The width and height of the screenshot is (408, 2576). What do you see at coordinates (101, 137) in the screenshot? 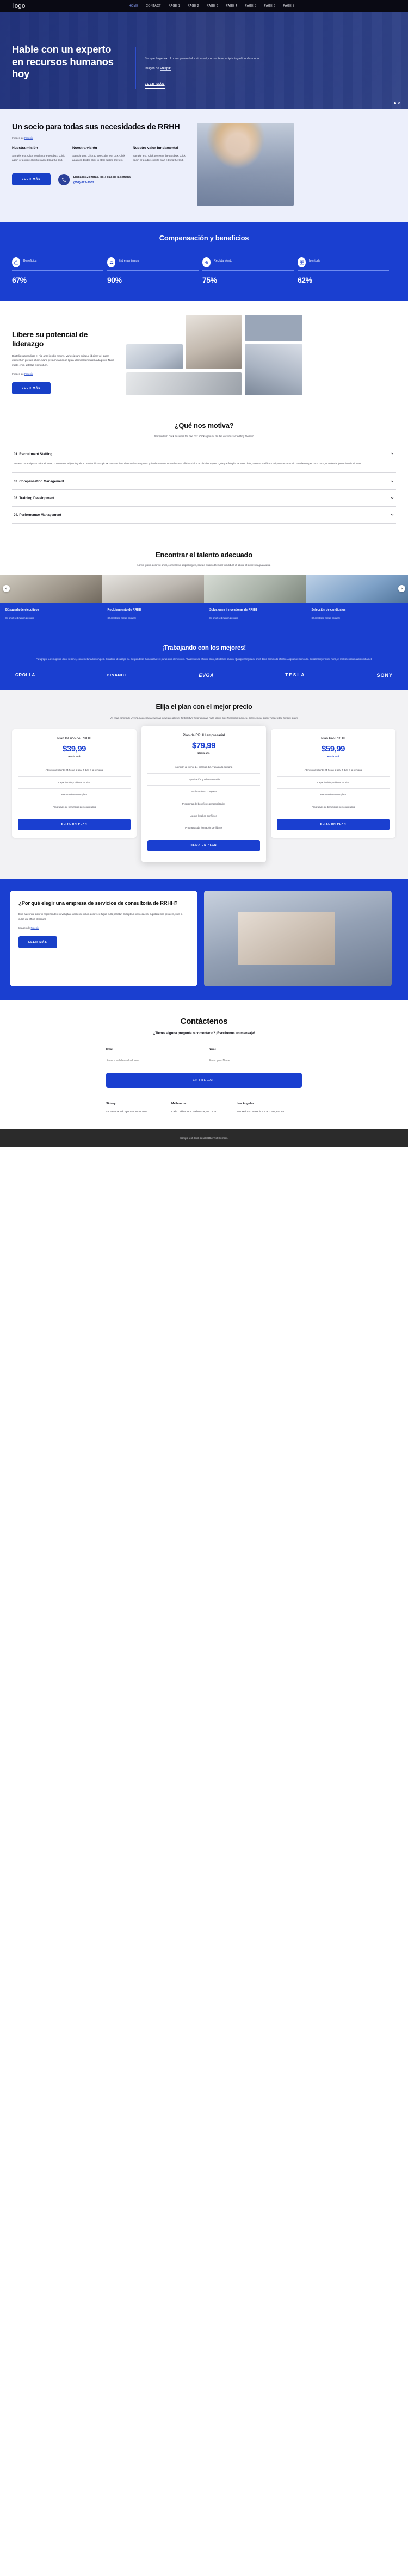
I see `partner-image-credit: Imagen de Freepik` at bounding box center [101, 137].